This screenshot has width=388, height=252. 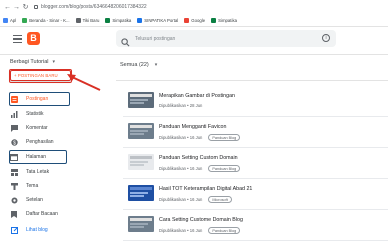 What do you see at coordinates (24, 186) in the screenshot?
I see `sidebar-item-theme: Tema` at bounding box center [24, 186].